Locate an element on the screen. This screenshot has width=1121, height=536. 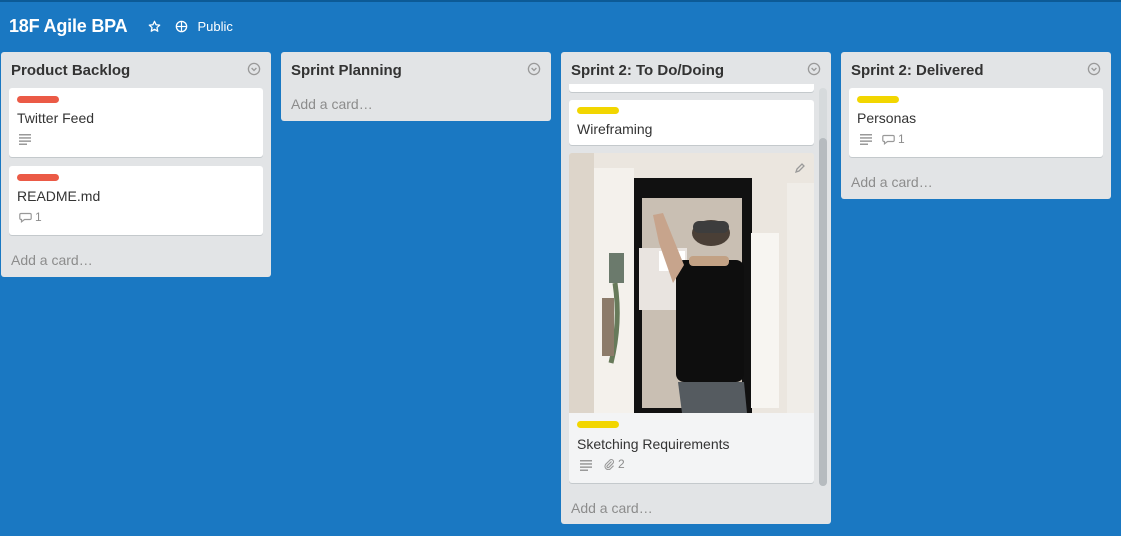
card-cover-image is located at coordinates (691, 283).